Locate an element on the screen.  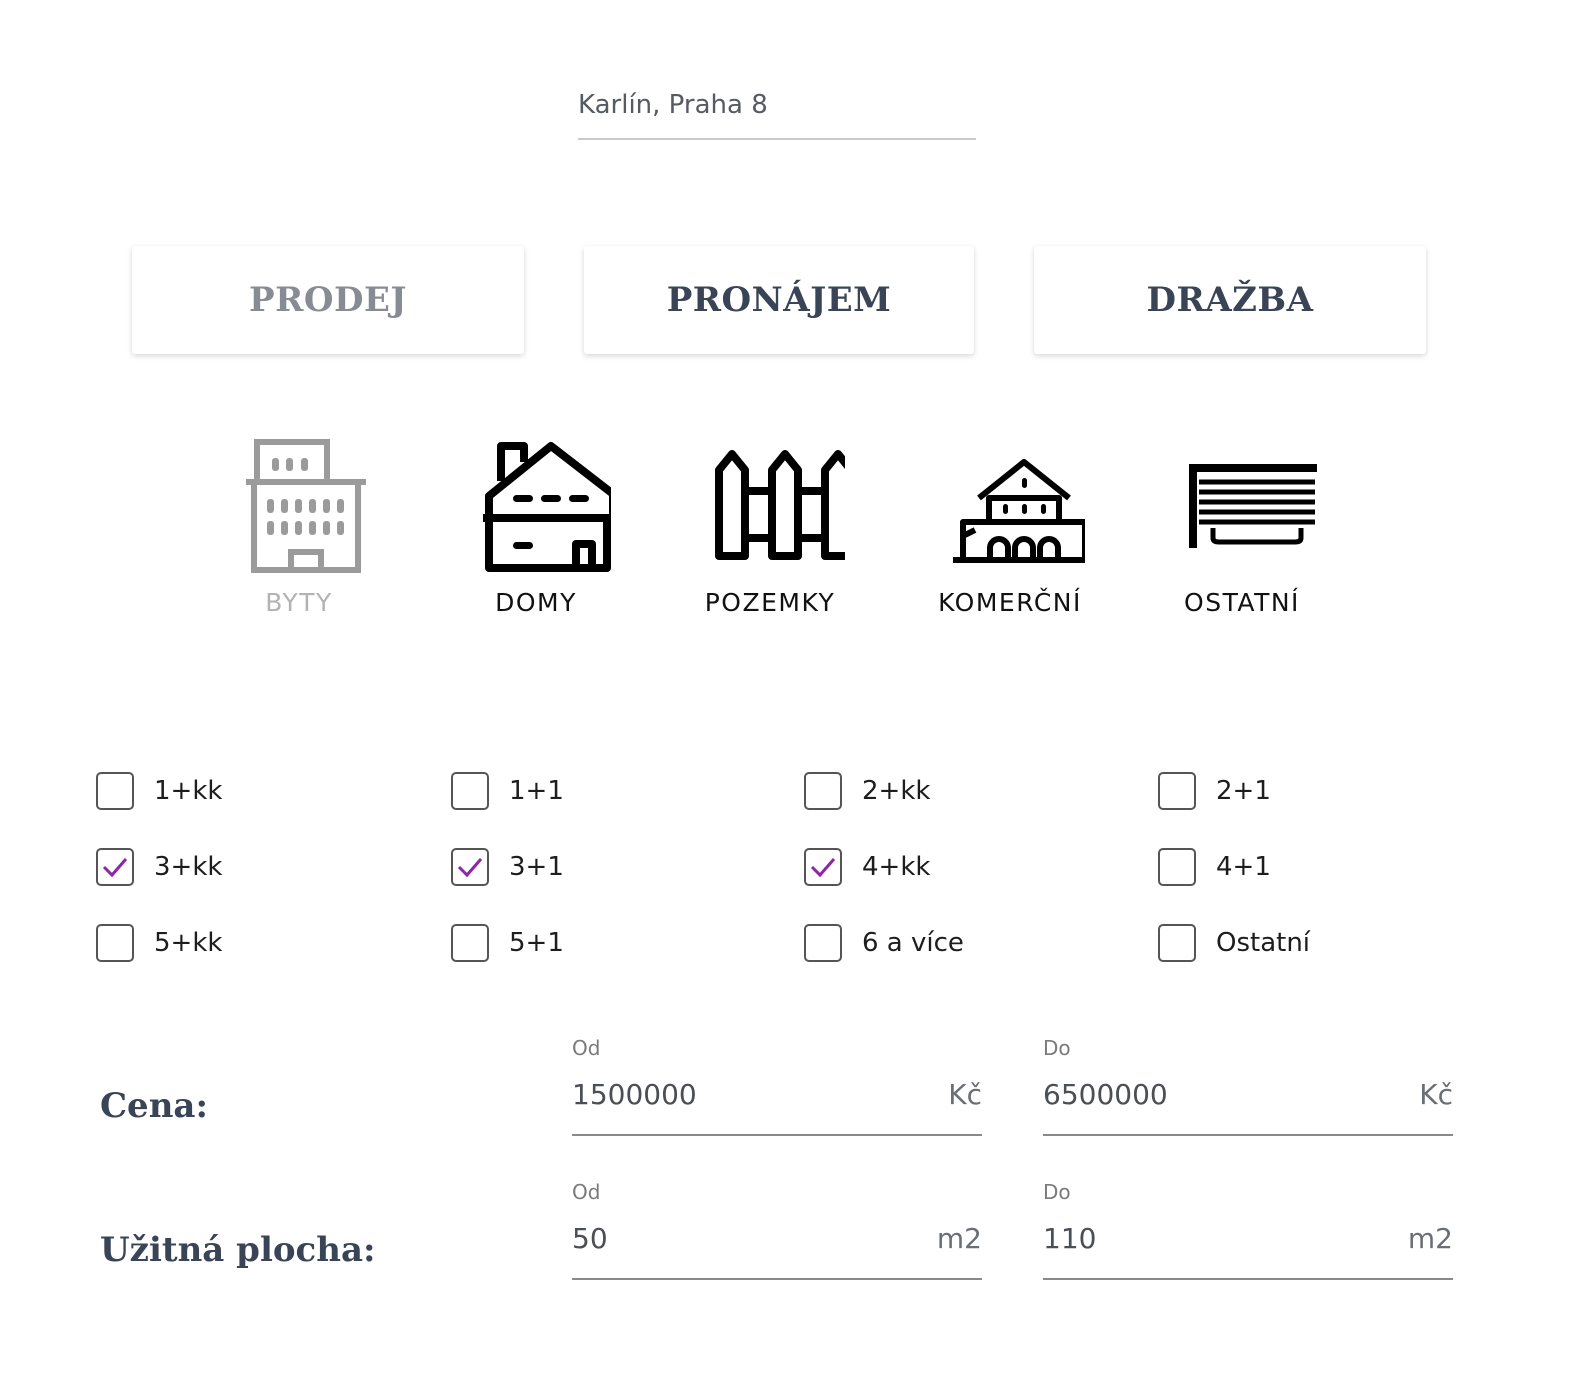
price-from-field: Od 1500000 Kč is located at coordinates (777, 1086).